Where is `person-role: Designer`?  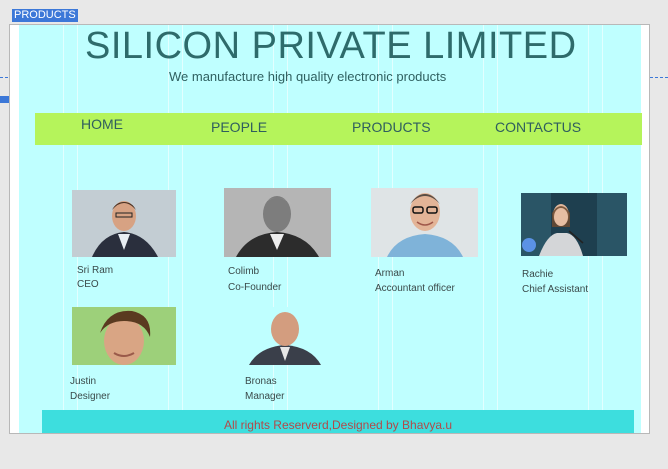
person-role: Designer is located at coordinates (90, 396).